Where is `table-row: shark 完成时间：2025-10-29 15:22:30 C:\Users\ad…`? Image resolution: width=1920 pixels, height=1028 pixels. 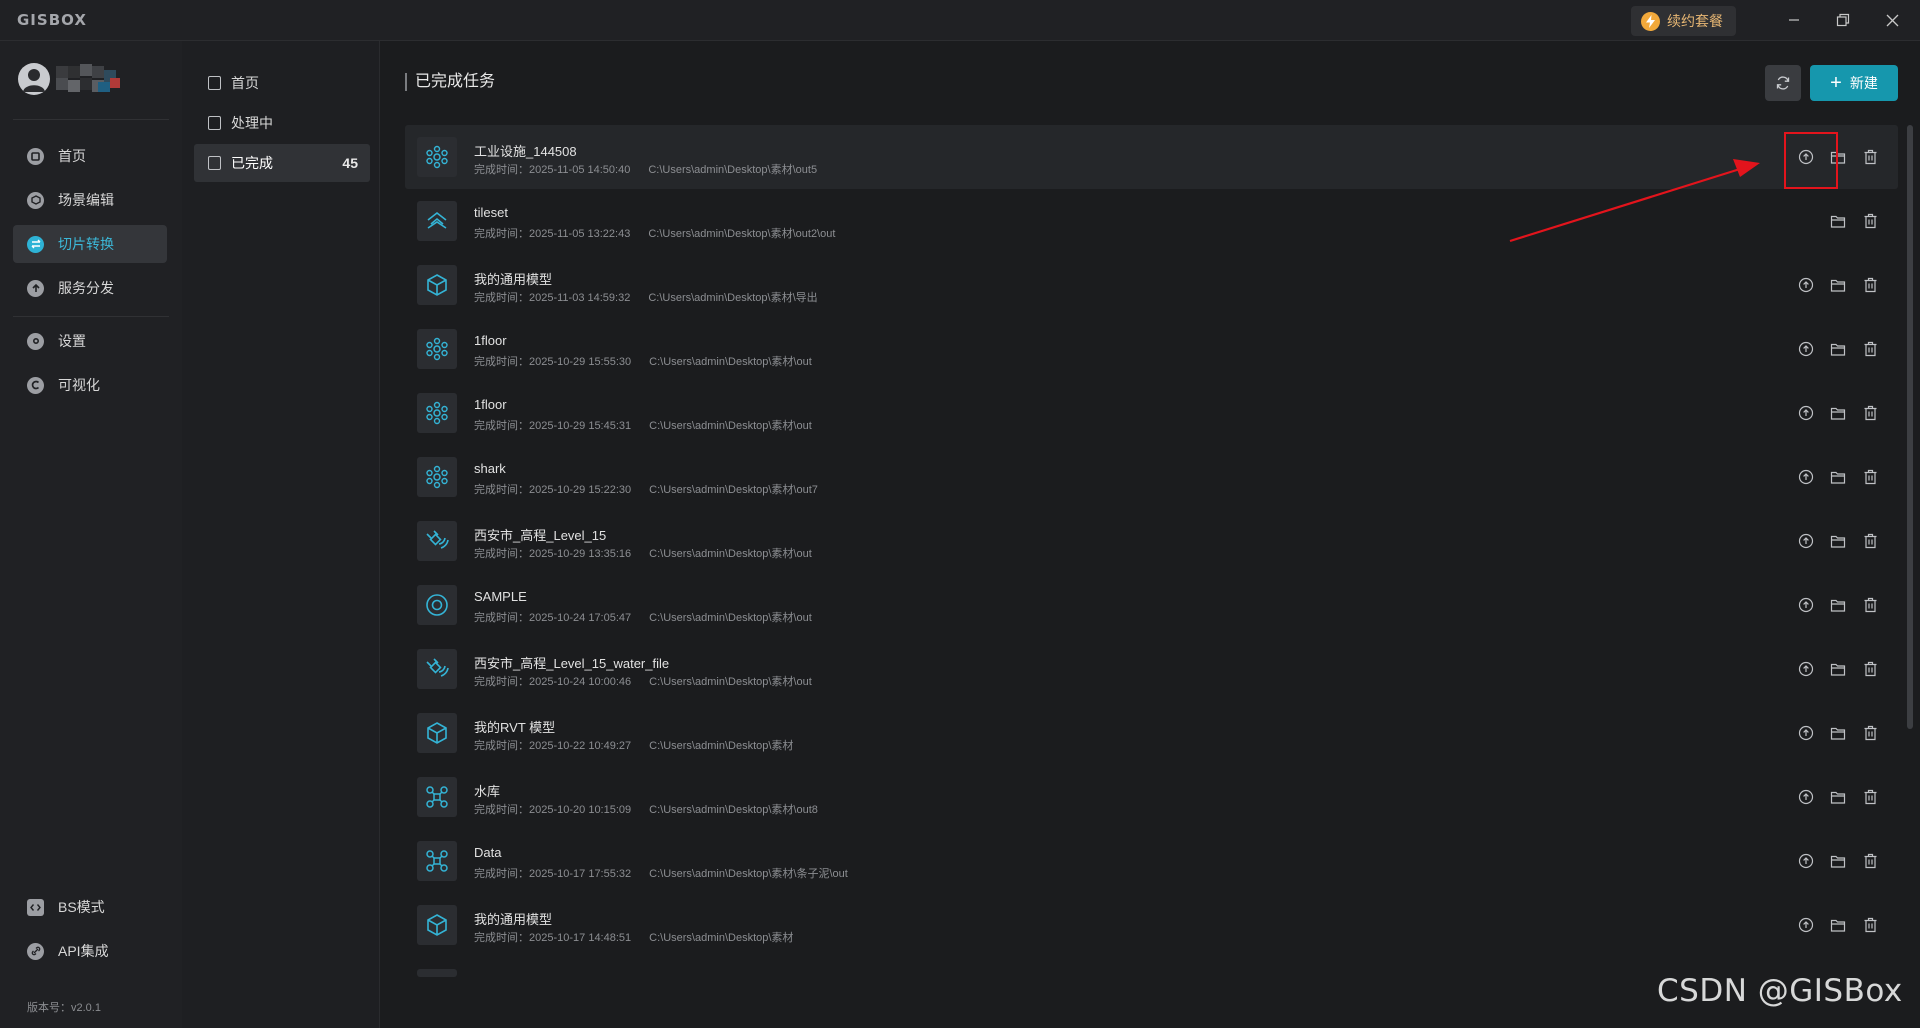
table-row: shark 完成时间：2025-10-29 15:22:30 C:\Users\ad… is located at coordinates (1151, 477).